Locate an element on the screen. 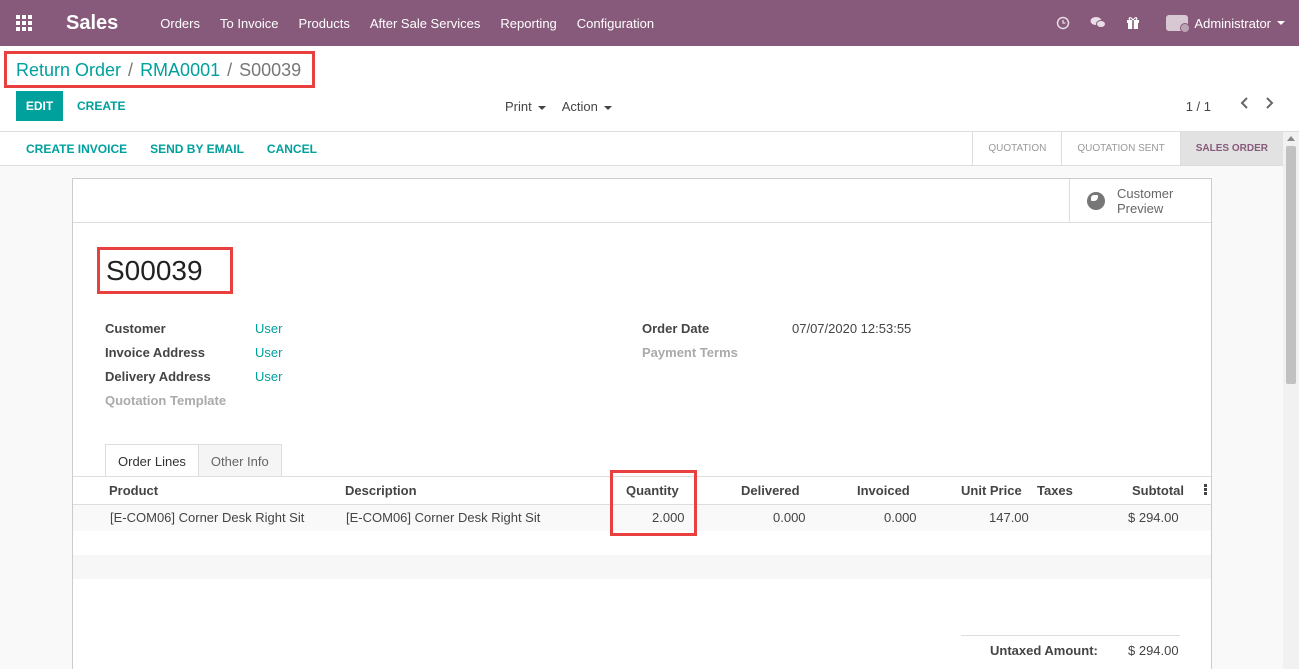 The width and height of the screenshot is (1299, 669). cell-unit-price: 147.00 is located at coordinates (1009, 517).